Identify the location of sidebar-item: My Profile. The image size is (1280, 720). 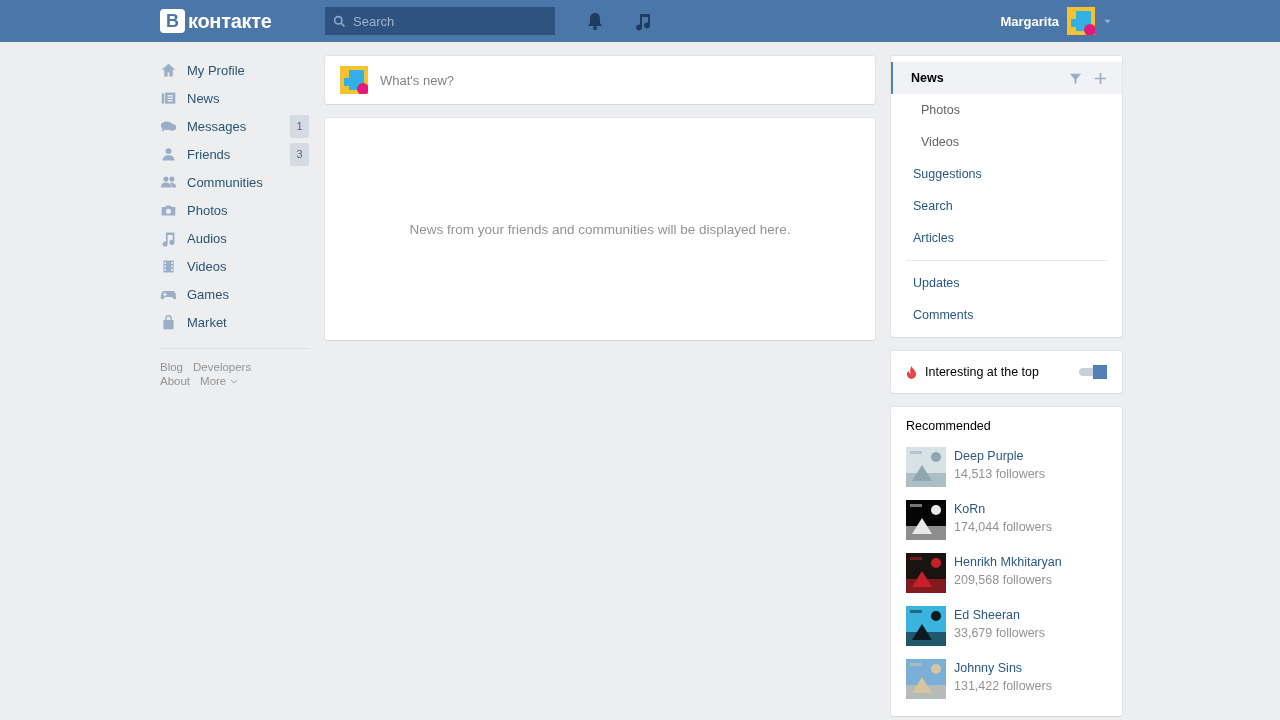
(234, 70).